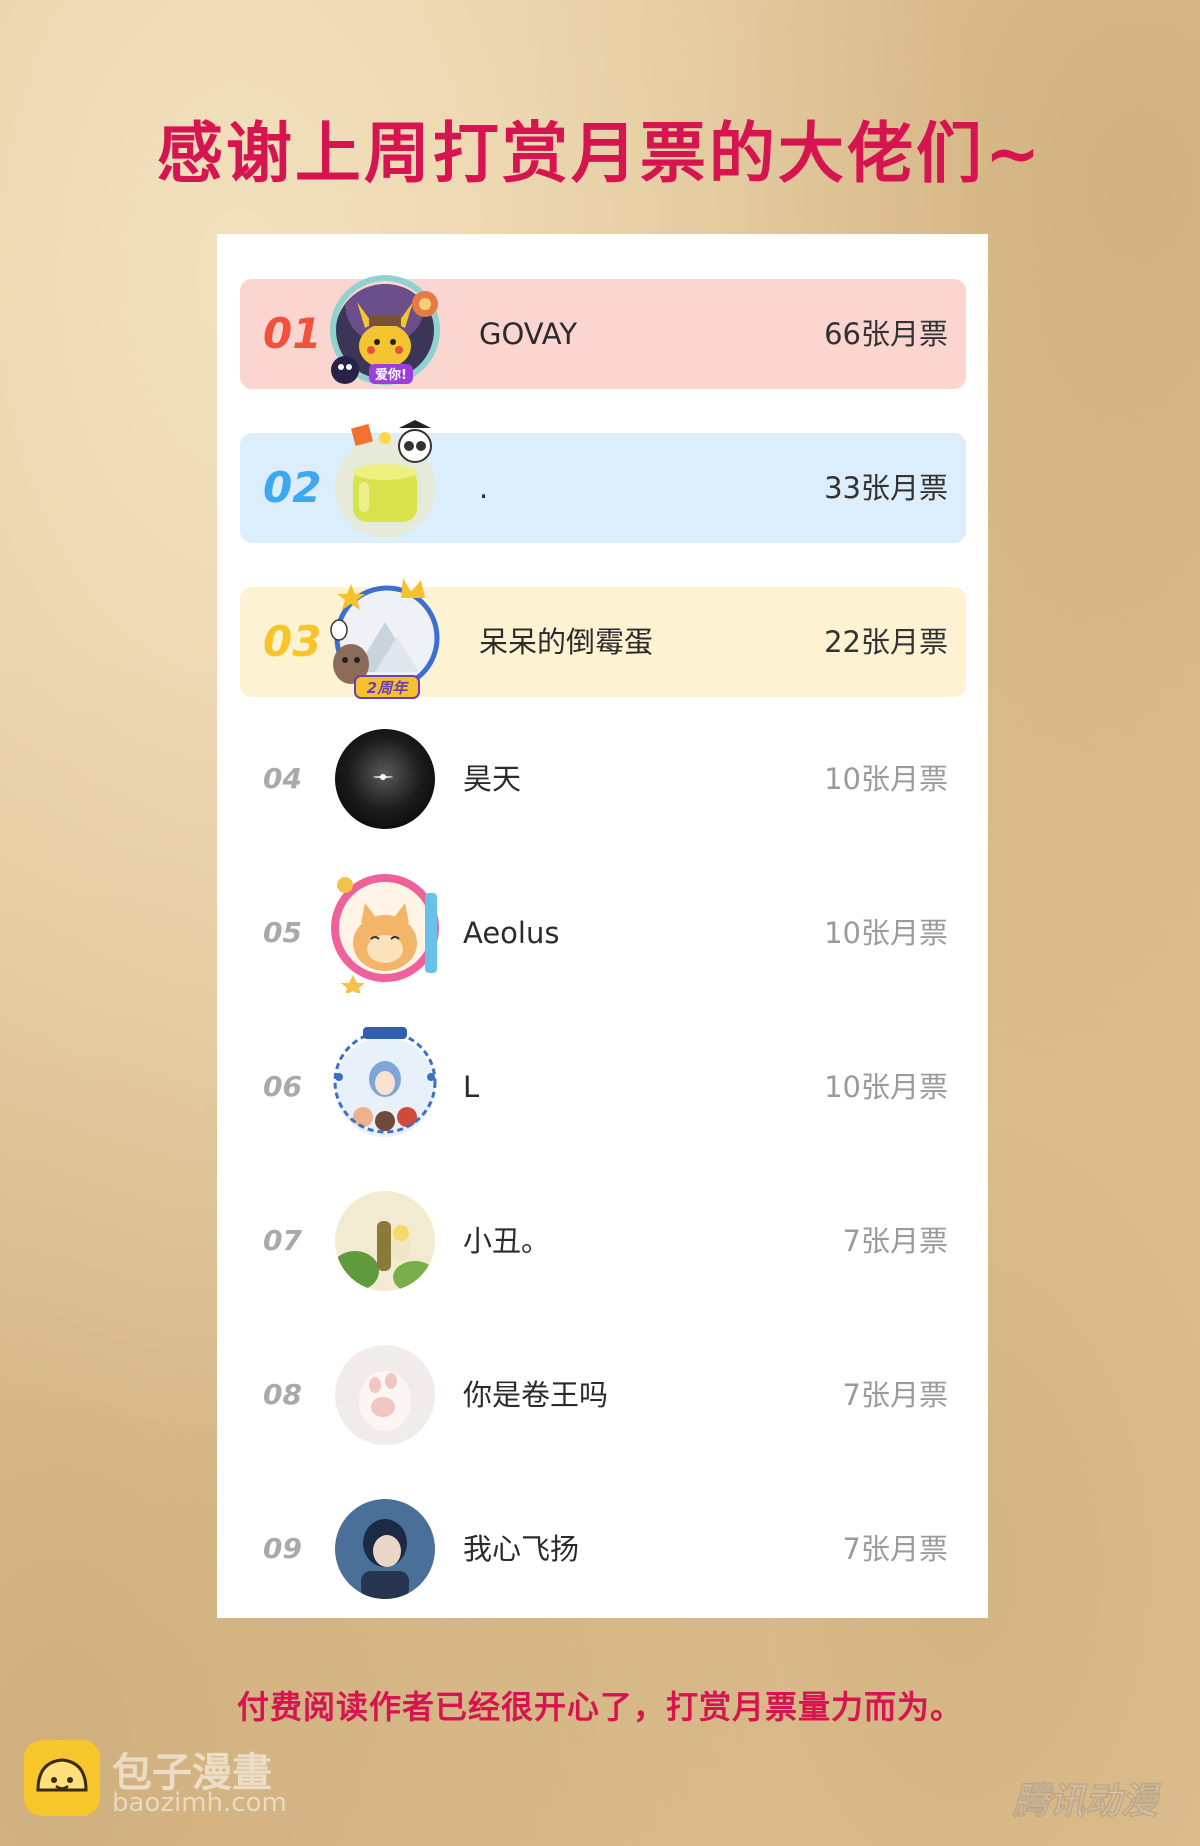  What do you see at coordinates (602, 481) in the screenshot?
I see `ranking-row-2: 02 . 33张月票` at bounding box center [602, 481].